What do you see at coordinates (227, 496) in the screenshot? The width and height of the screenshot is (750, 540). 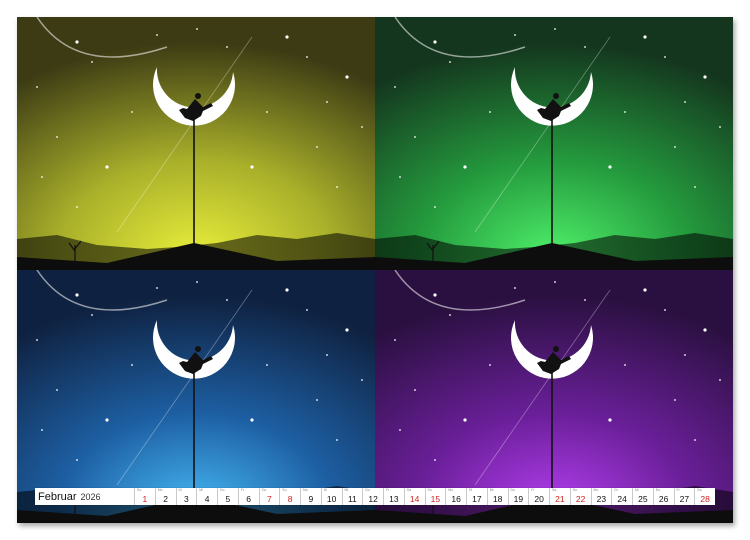 I see `day-cell: Do 5` at bounding box center [227, 496].